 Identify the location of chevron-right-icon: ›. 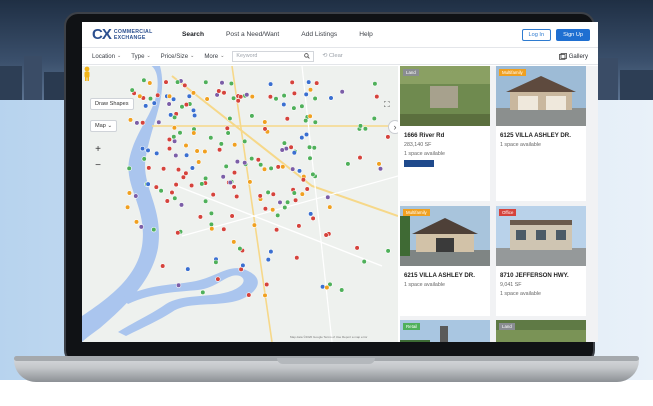
(393, 127).